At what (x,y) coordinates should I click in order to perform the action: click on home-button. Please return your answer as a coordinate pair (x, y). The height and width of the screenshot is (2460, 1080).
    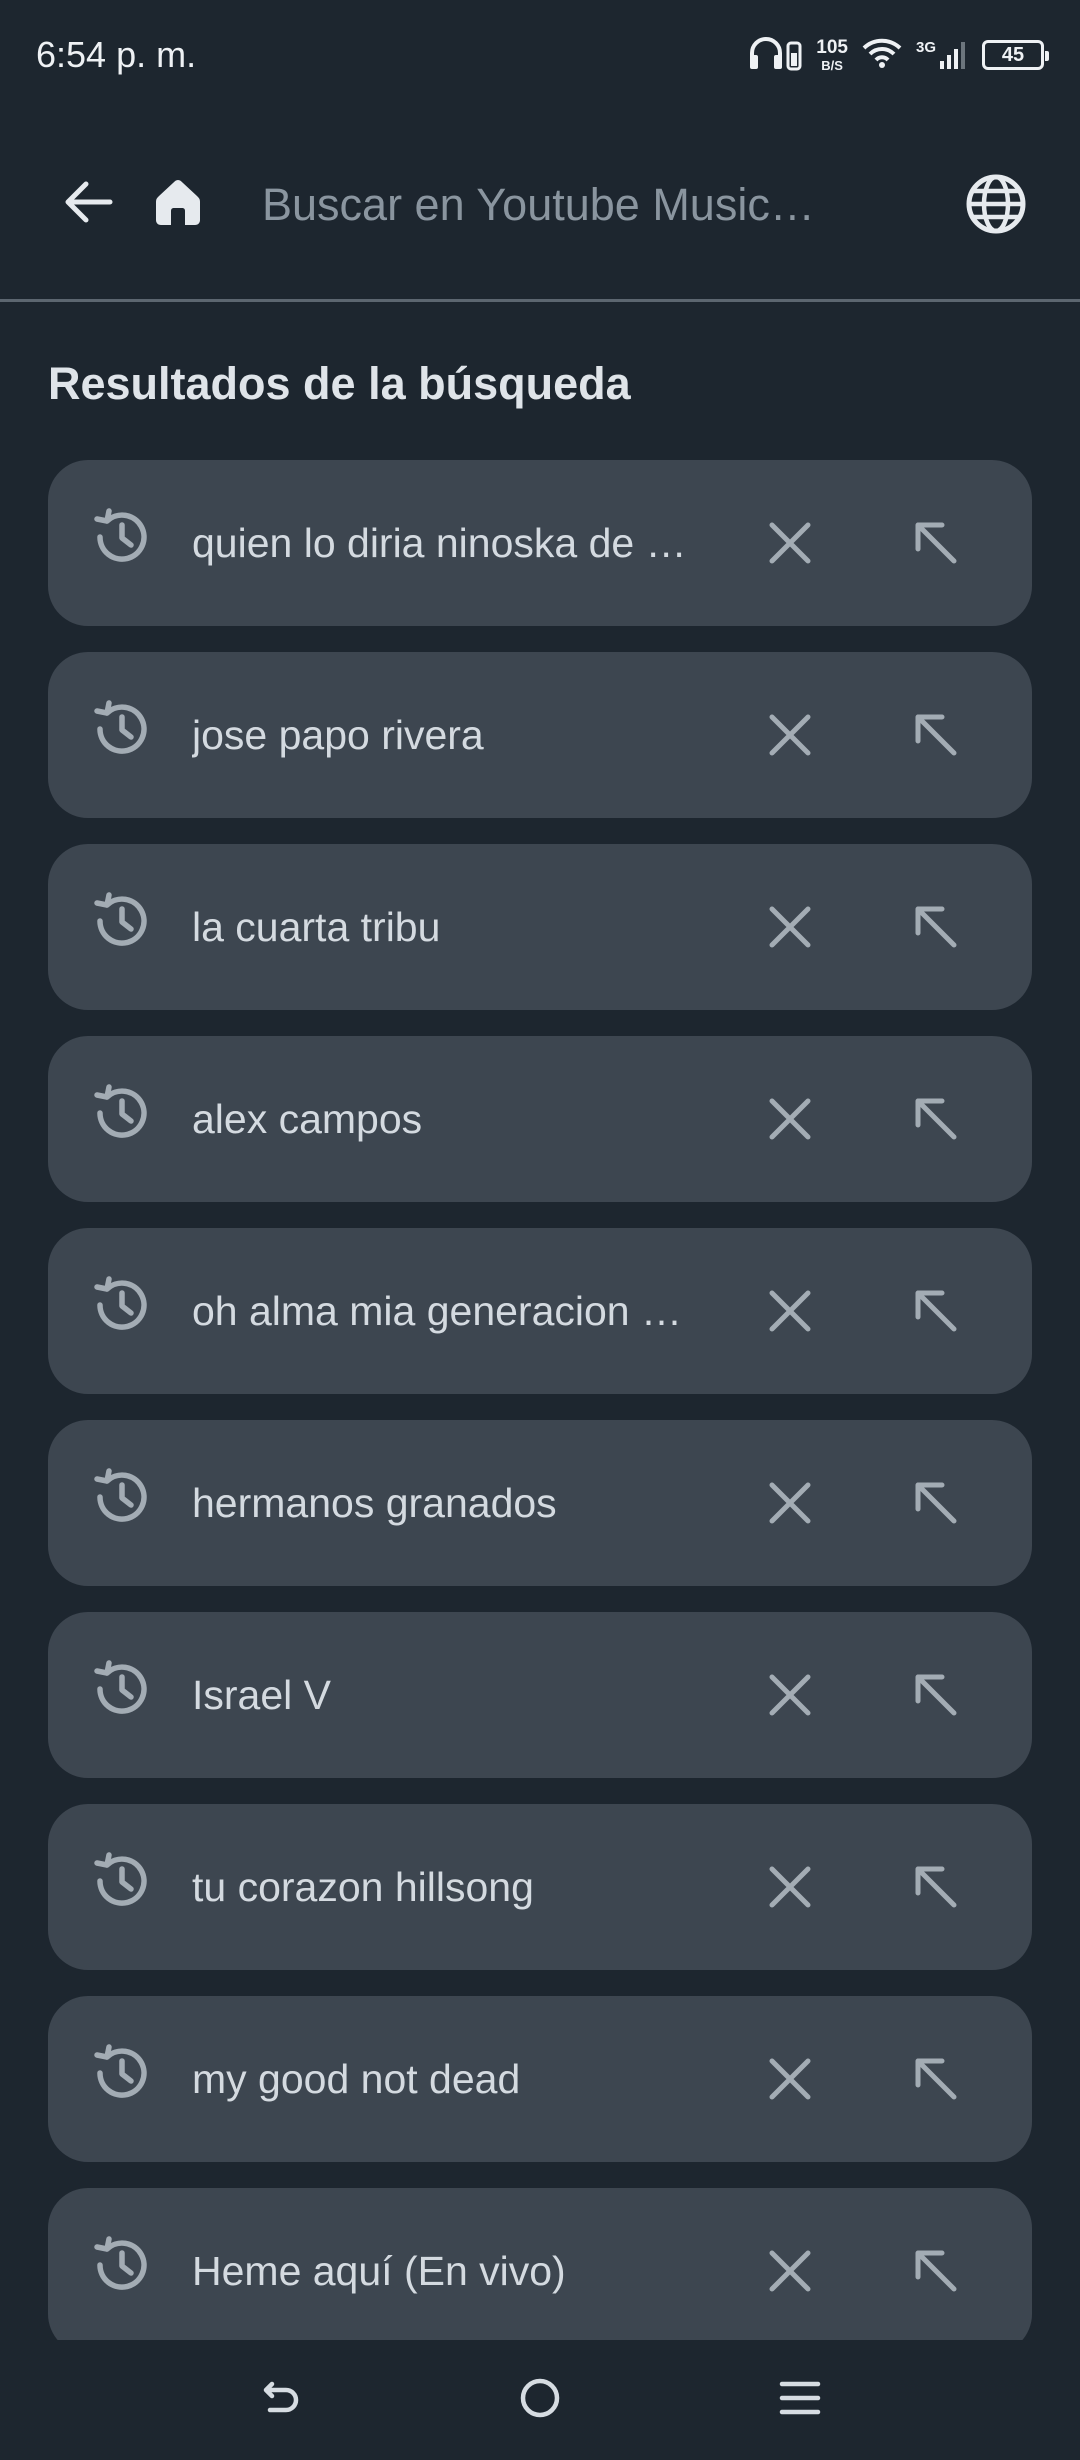
    Looking at the image, I should click on (178, 204).